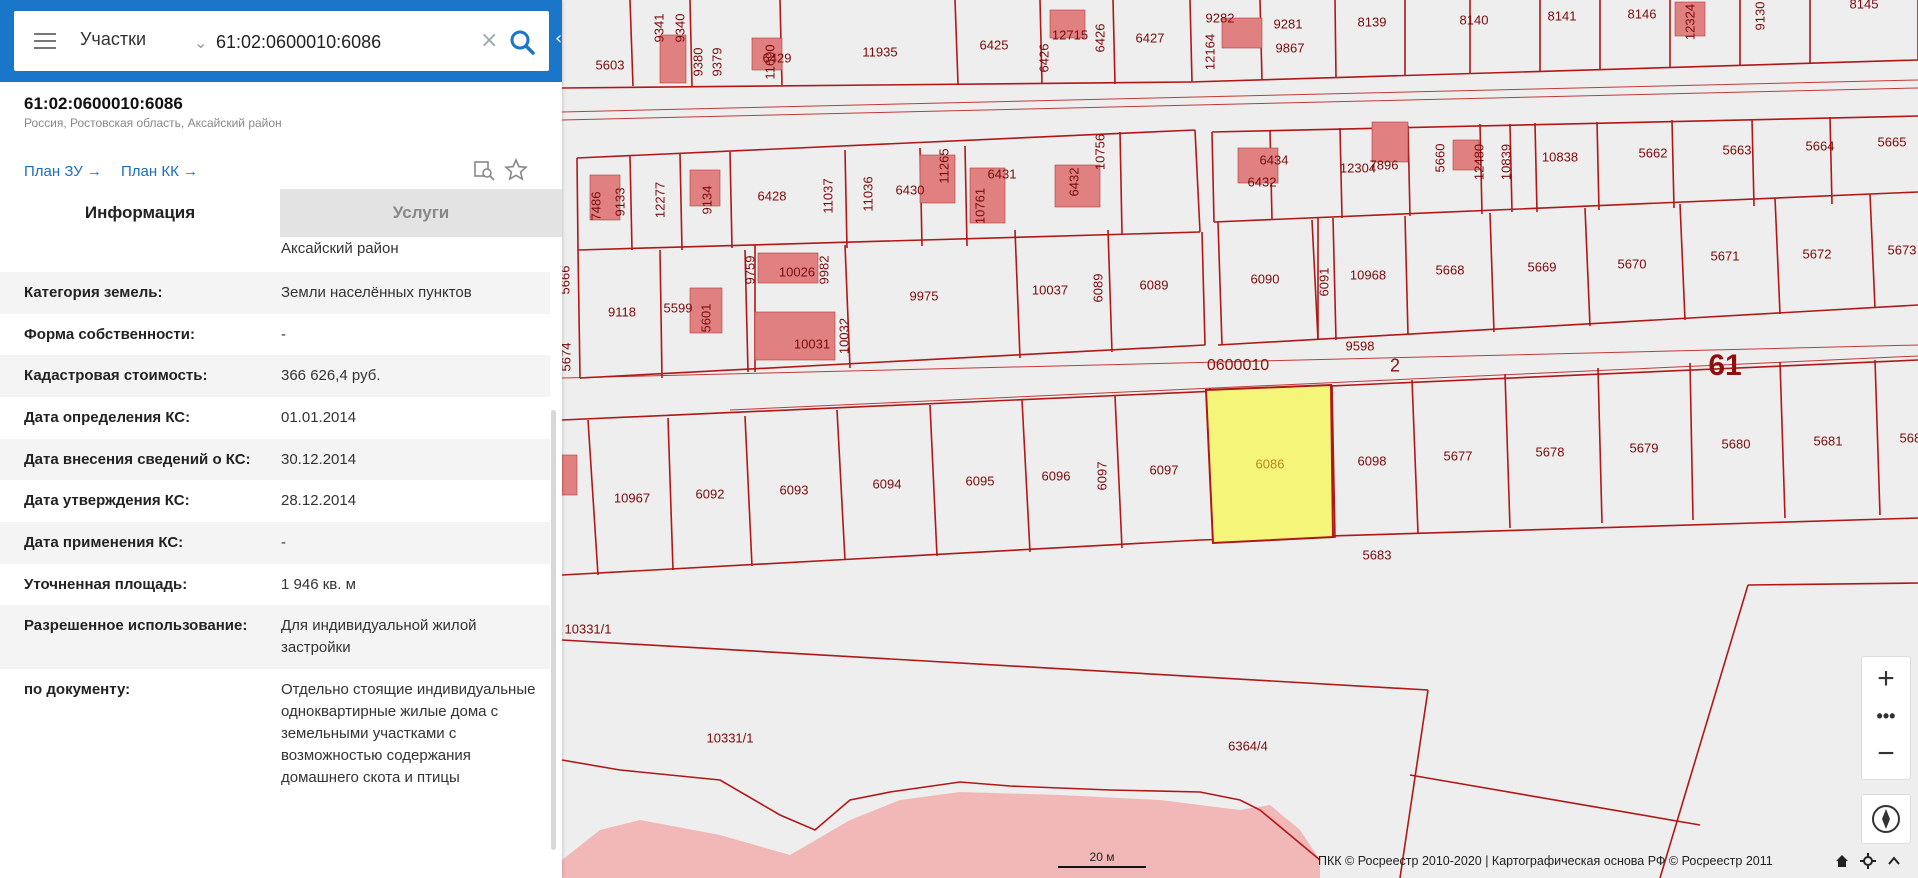 This screenshot has width=1918, height=878. What do you see at coordinates (1050, 290) in the screenshot?
I see `parcel-label: 10037` at bounding box center [1050, 290].